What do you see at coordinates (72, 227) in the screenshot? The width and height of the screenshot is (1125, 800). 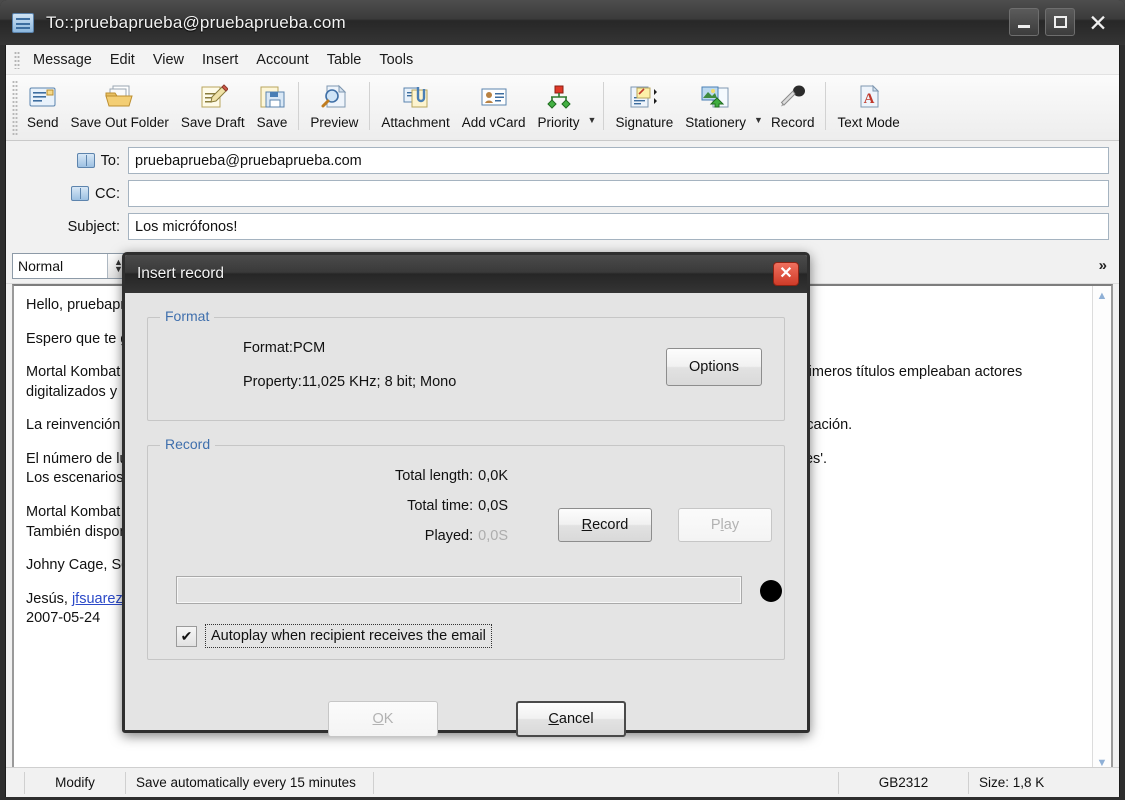 I see `subject-label-group: Subject:` at bounding box center [72, 227].